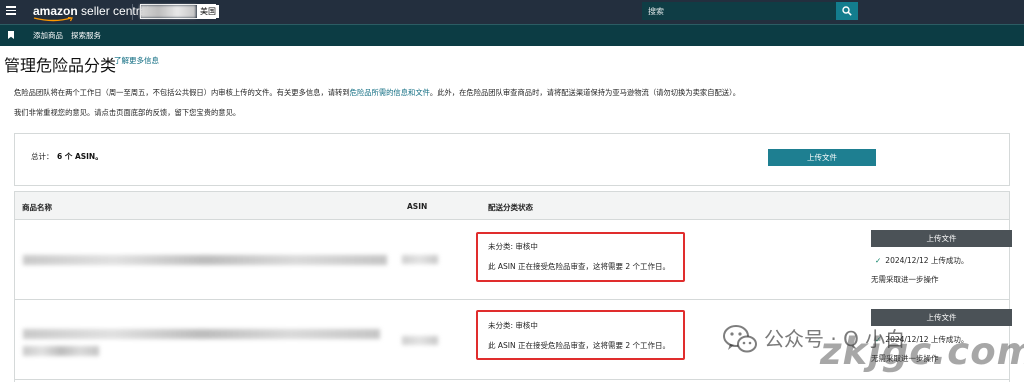 This screenshot has height=382, width=1024. What do you see at coordinates (42, 156) in the screenshot?
I see `total-label: 总计：` at bounding box center [42, 156].